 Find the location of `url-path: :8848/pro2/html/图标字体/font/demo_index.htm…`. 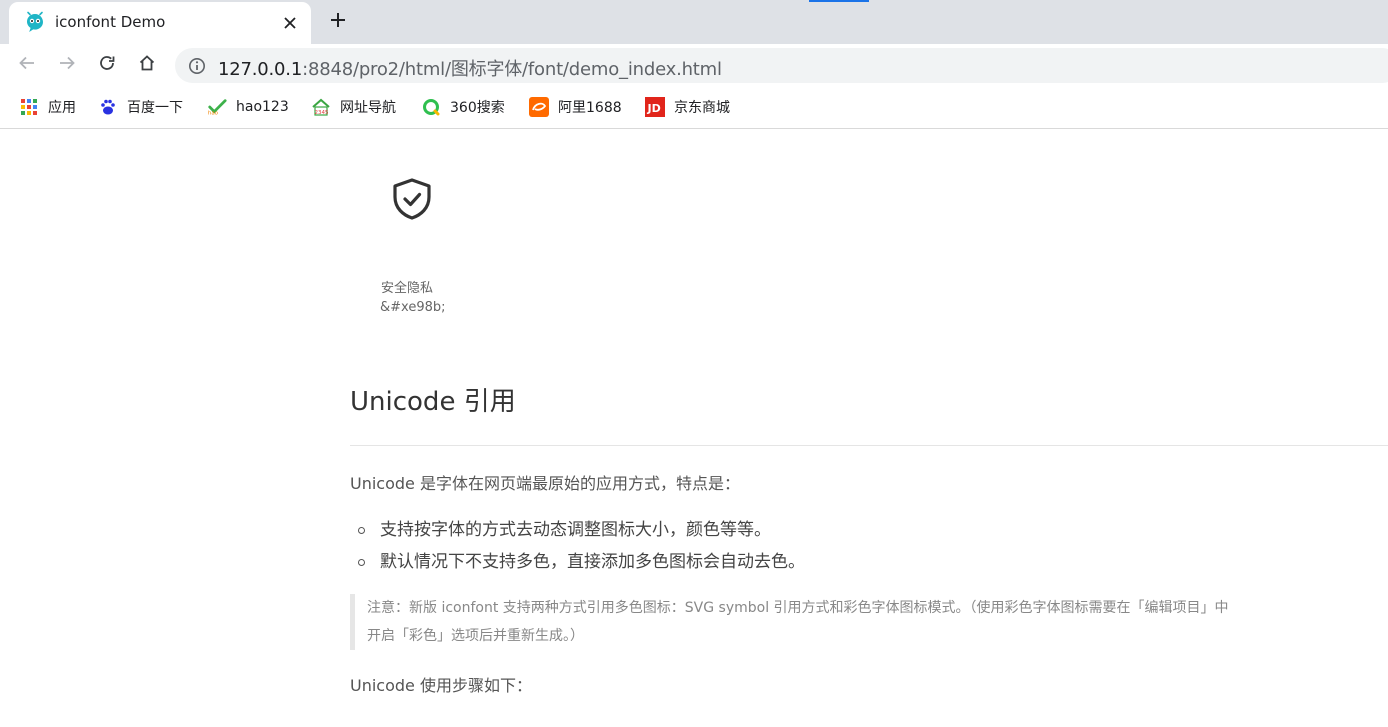

url-path: :8848/pro2/html/图标字体/font/demo_index.htm… is located at coordinates (512, 69).